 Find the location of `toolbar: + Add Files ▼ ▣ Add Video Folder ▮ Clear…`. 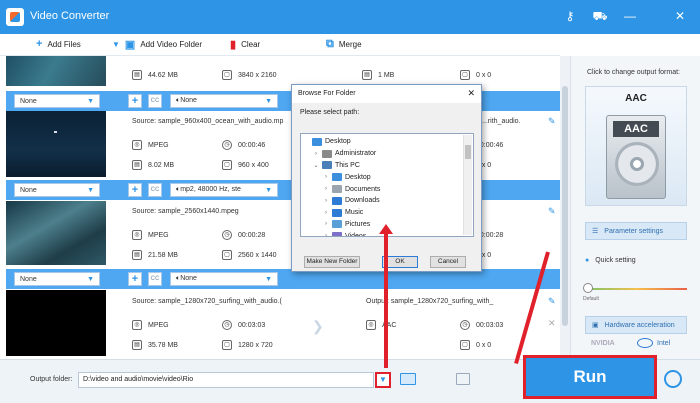

toolbar: + Add Files ▼ ▣ Add Video Folder ▮ Clear… is located at coordinates (280, 45).